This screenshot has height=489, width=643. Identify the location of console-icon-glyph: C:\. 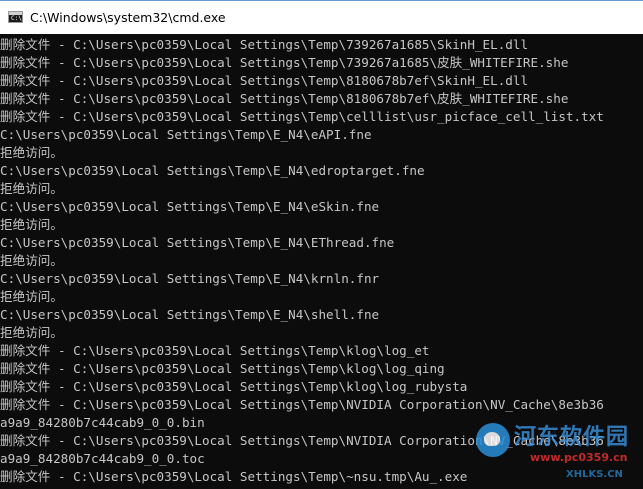
(16, 18).